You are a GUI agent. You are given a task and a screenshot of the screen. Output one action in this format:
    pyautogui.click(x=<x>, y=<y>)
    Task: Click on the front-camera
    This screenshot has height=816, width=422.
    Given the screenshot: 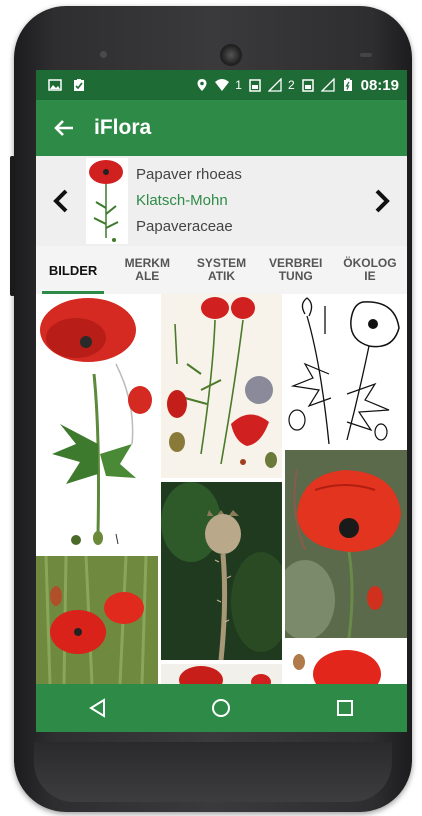 What is the action you would take?
    pyautogui.click(x=231, y=55)
    